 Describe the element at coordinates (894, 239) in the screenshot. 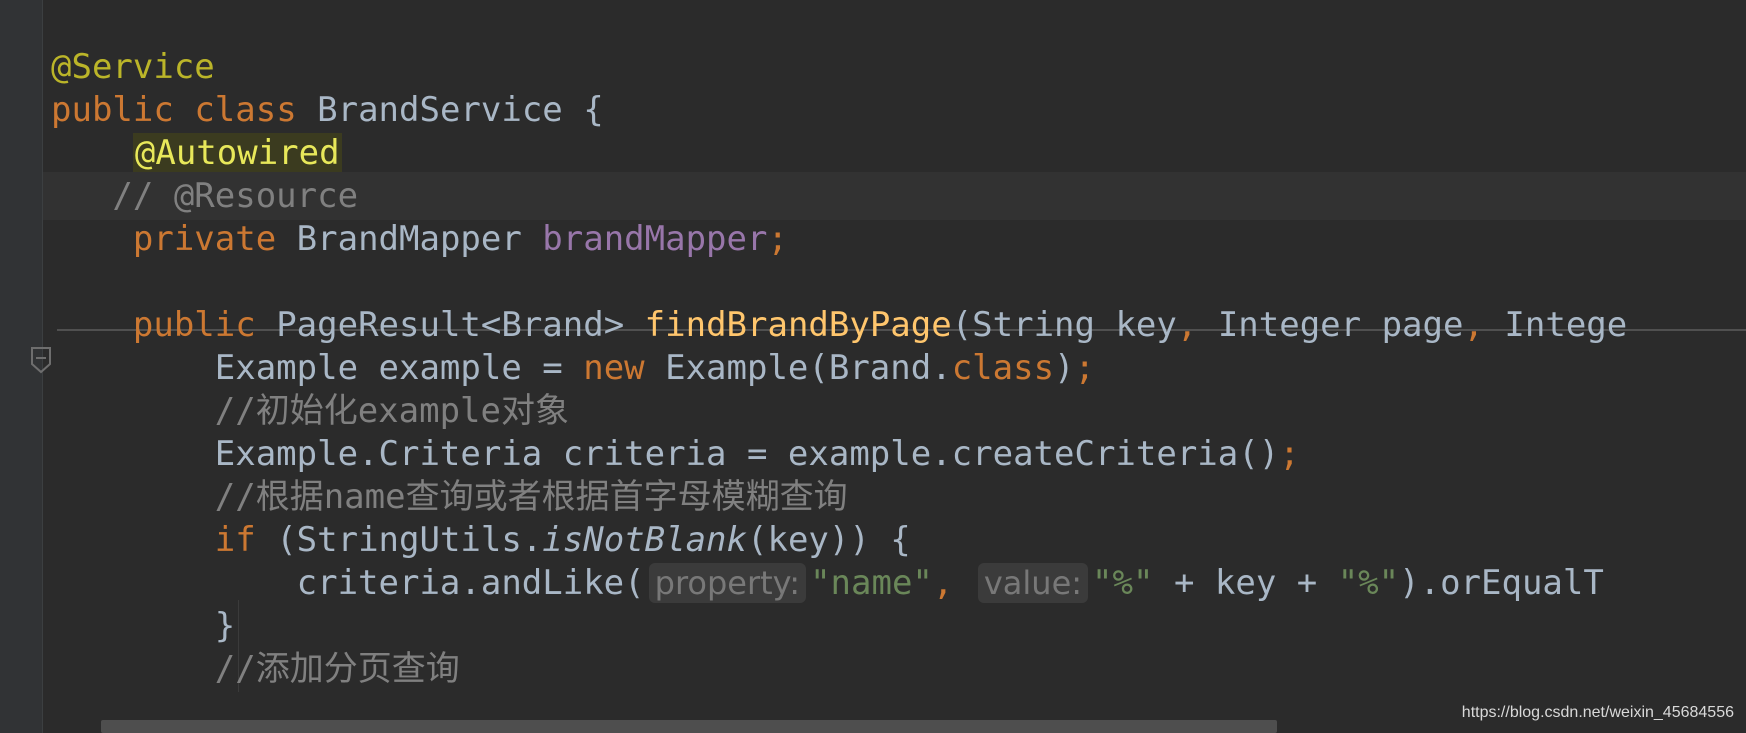

I see `code-line-5: private BrandMapper brandMapper;` at that location.